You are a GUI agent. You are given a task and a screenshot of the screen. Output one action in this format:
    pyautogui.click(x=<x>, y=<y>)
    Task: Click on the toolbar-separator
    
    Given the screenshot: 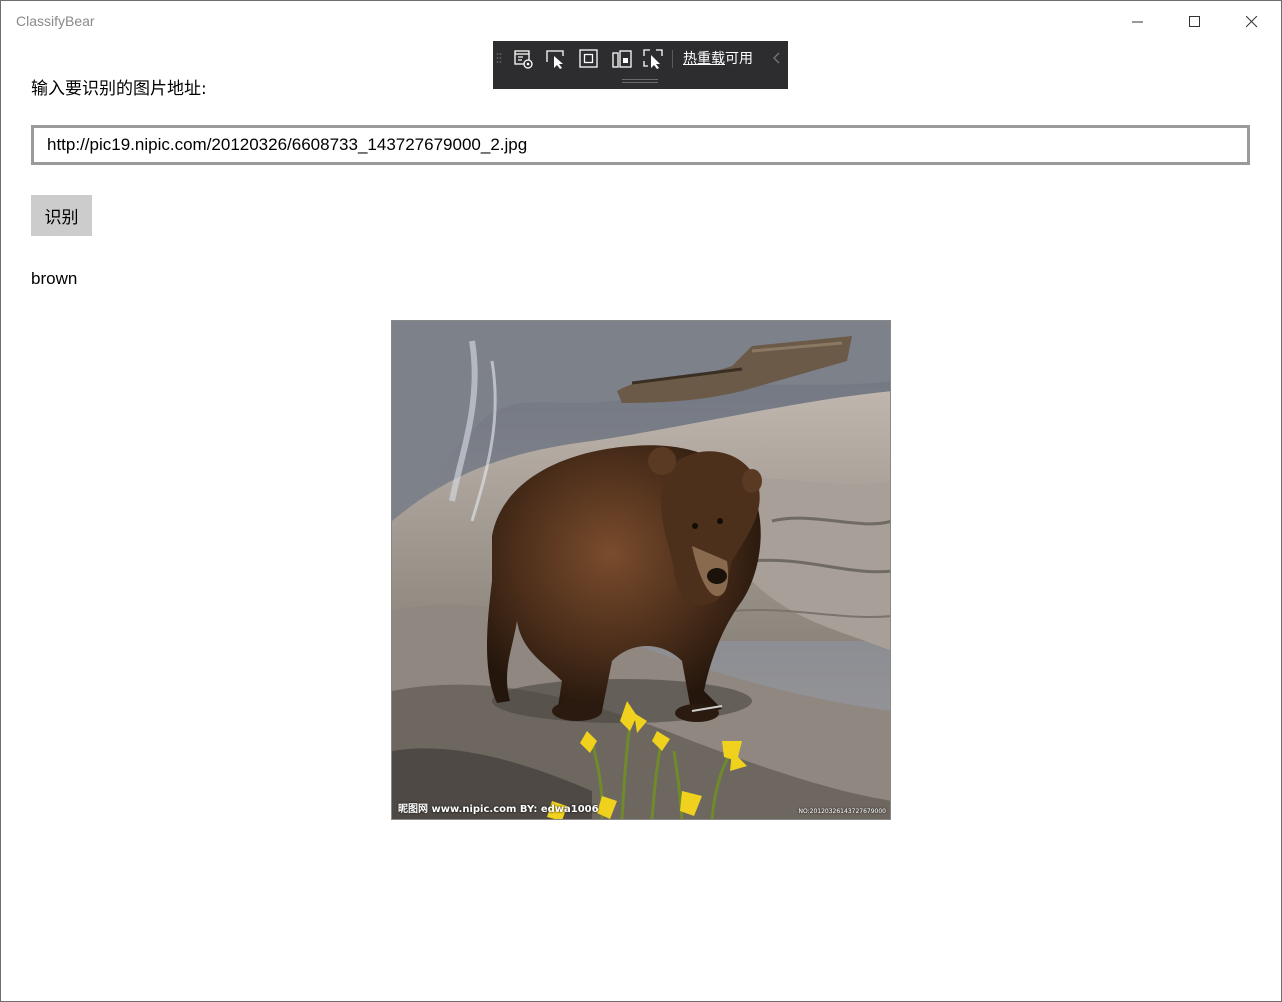 What is the action you would take?
    pyautogui.click(x=672, y=59)
    